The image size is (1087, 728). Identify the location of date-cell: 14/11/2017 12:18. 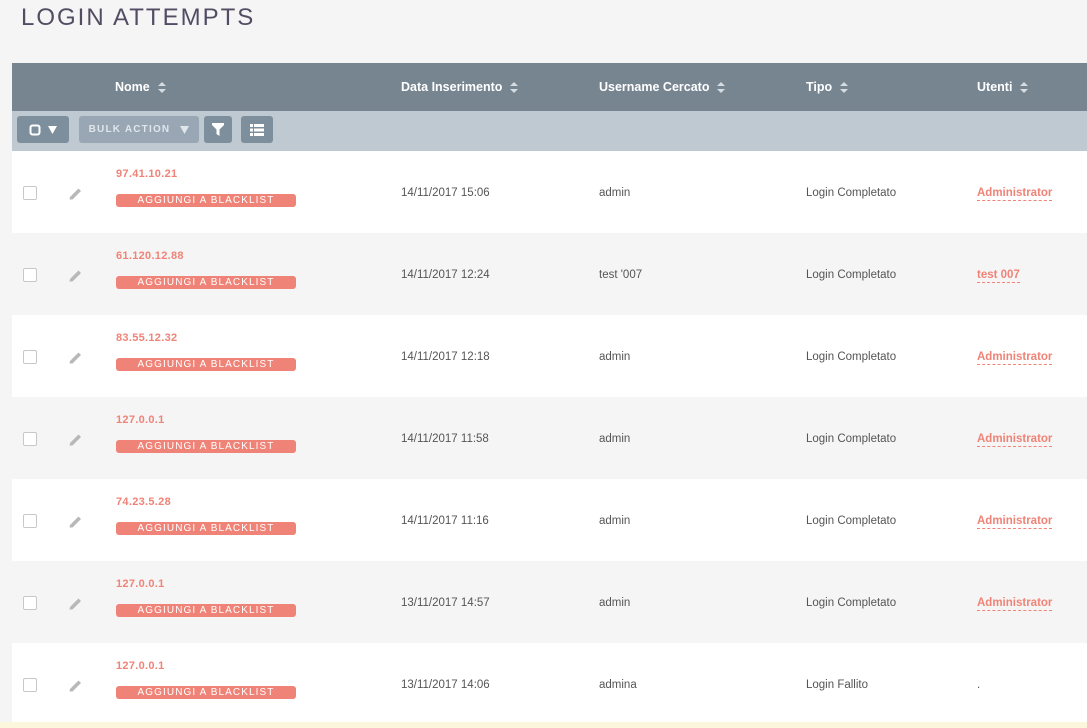
(445, 357).